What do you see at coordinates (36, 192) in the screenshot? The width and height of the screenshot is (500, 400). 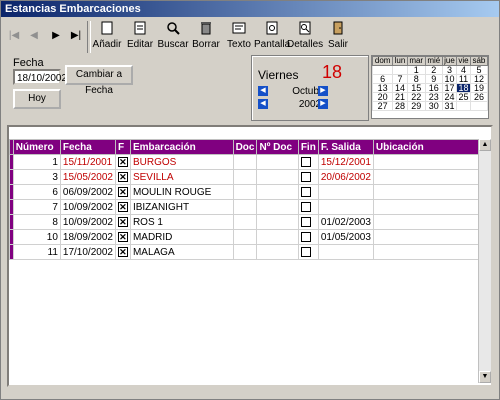 I see `cell-numero: 6` at bounding box center [36, 192].